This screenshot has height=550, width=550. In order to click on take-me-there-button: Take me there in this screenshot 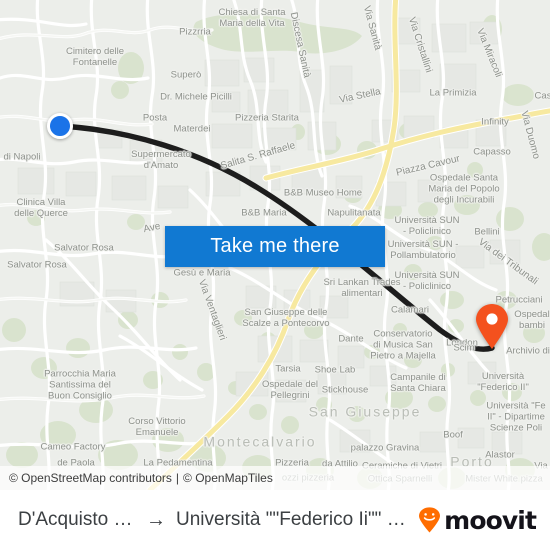, I will do `click(275, 246)`.